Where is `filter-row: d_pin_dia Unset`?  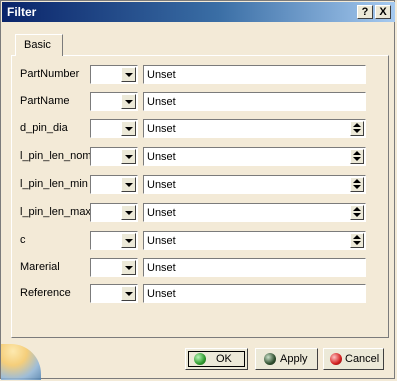 filter-row: d_pin_dia Unset is located at coordinates (199, 128).